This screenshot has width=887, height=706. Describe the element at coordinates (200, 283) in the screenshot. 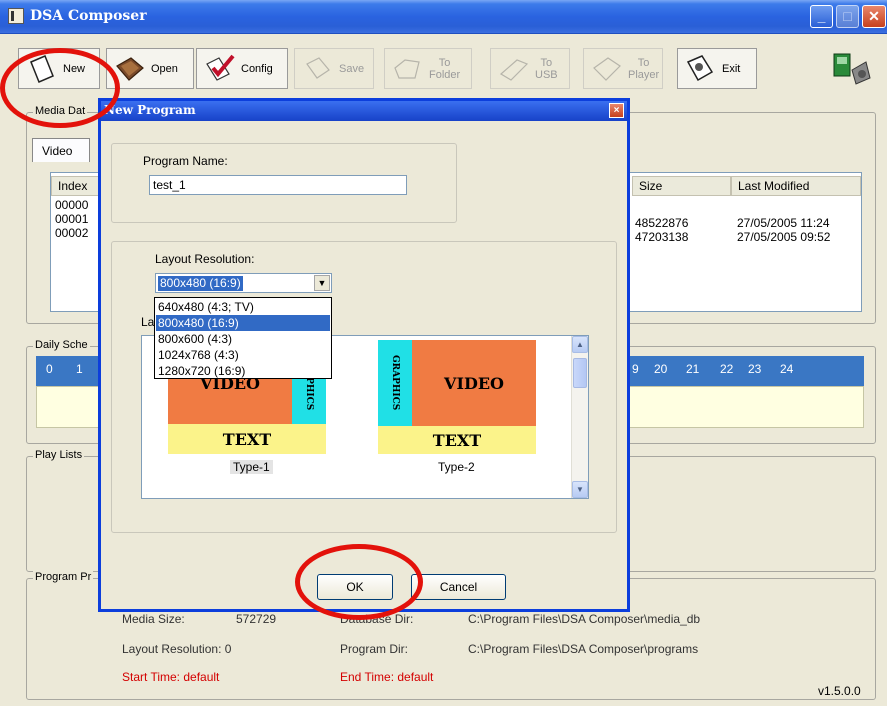

I see `resolution-selected-value: 800x480 (16:9)` at that location.